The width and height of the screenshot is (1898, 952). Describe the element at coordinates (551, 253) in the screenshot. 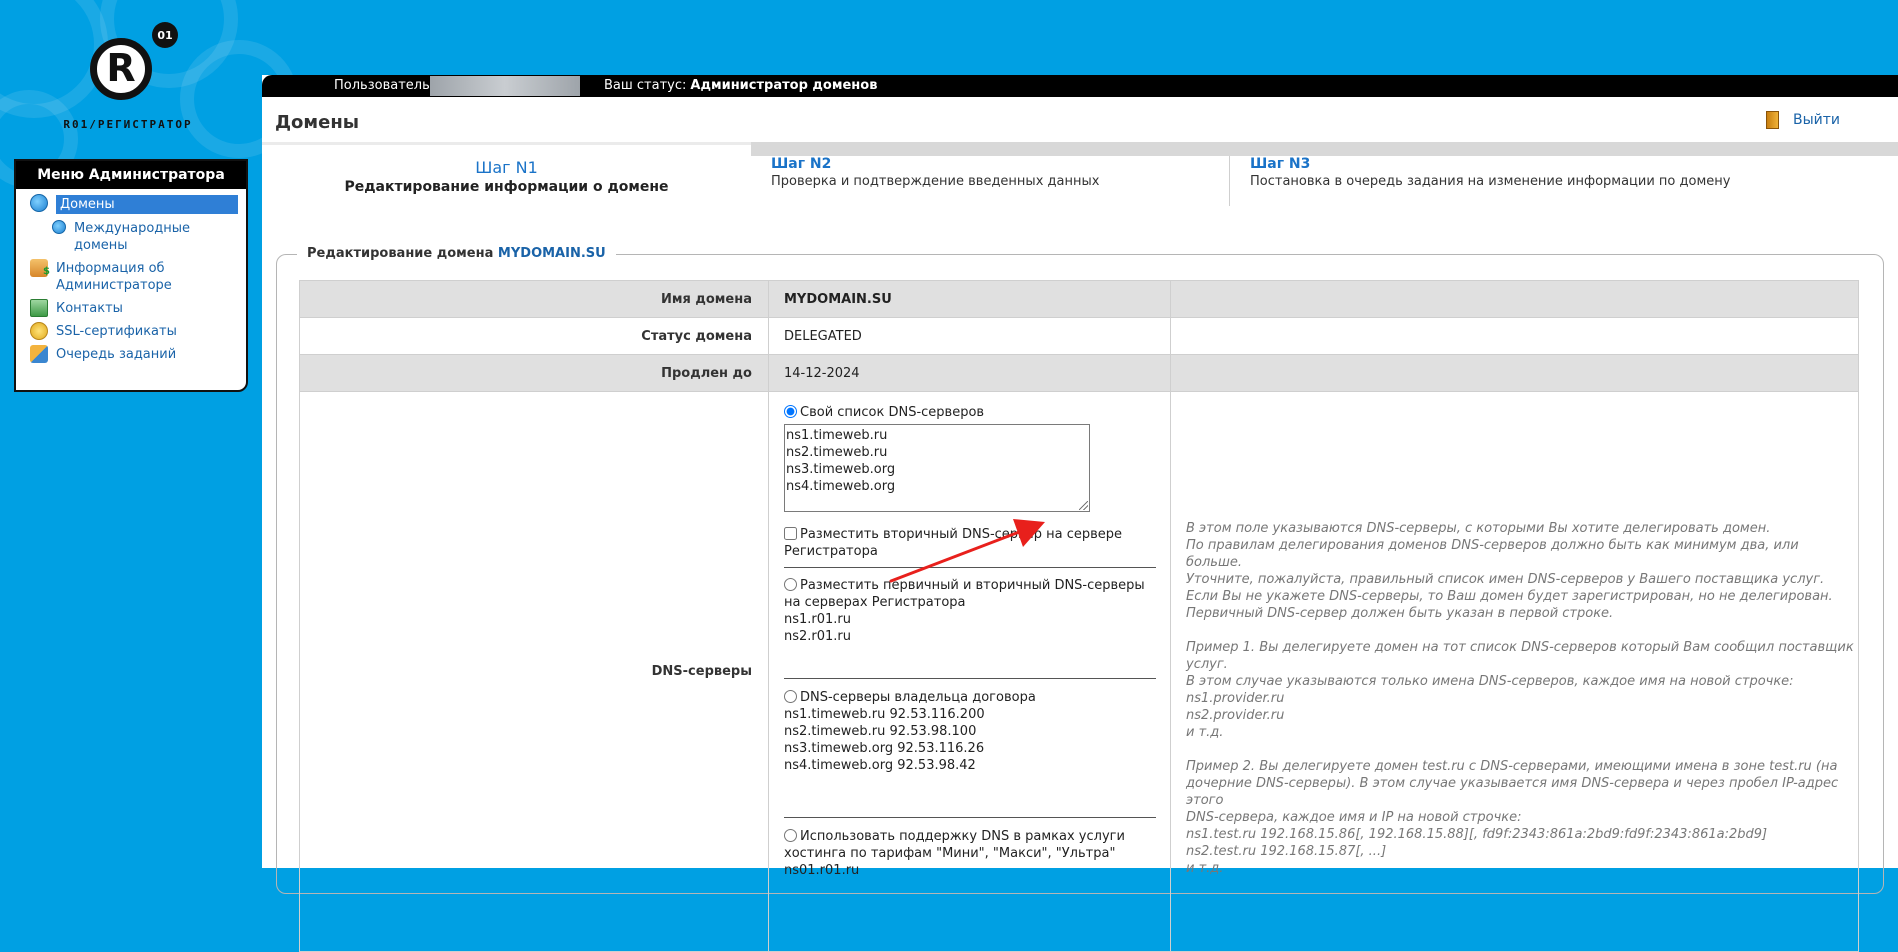

I see `legend-domain: MYDOMAIN.SU` at that location.